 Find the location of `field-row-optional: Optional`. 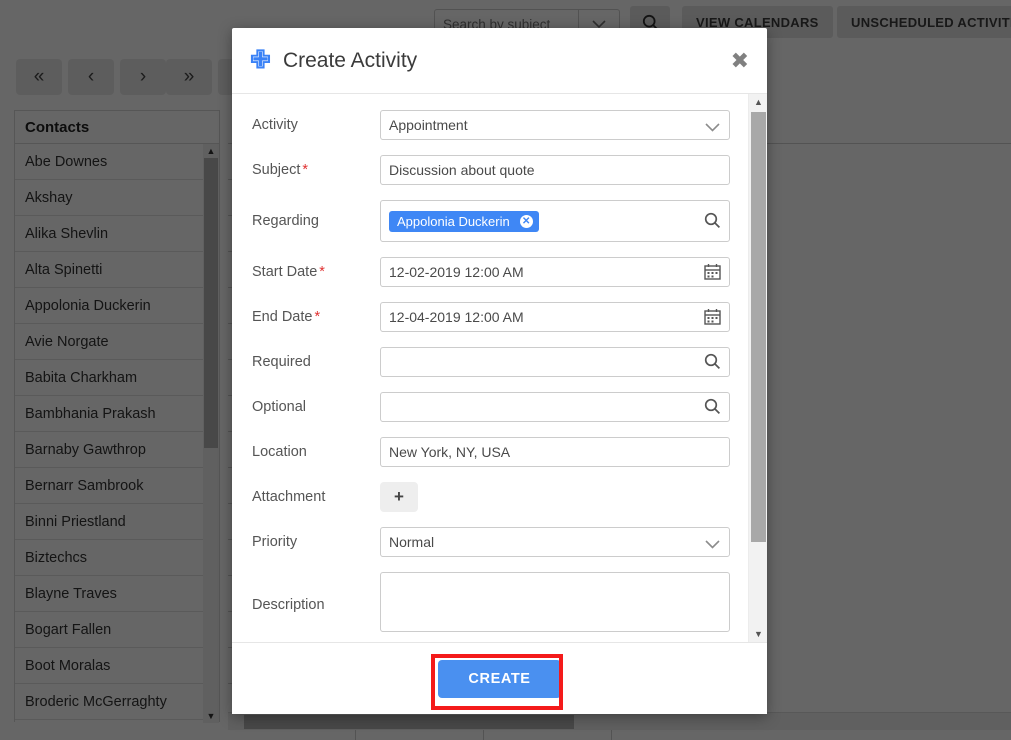

field-row-optional: Optional is located at coordinates (490, 407).